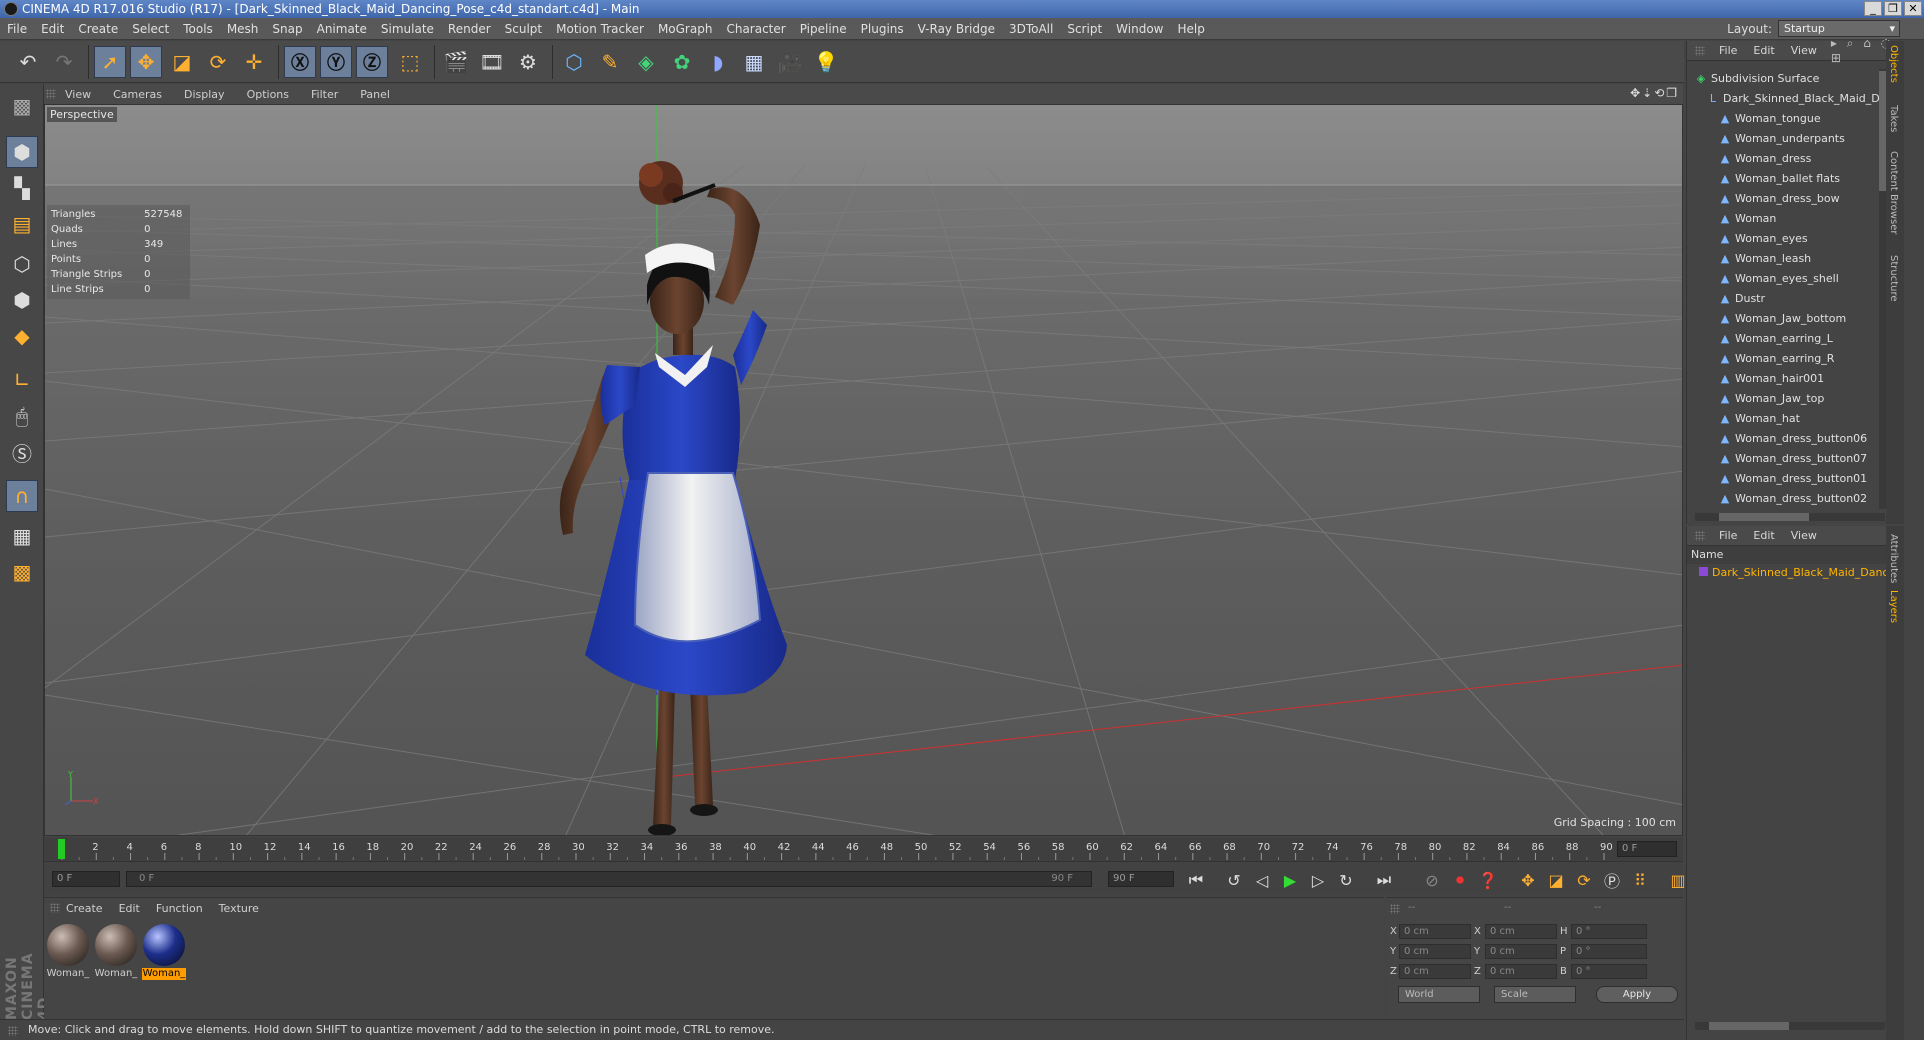 This screenshot has height=1040, width=1924. Describe the element at coordinates (1787, 564) in the screenshot. I see `layer-list: Name Dark_Skinned_Black_Maid_Dancing_` at that location.